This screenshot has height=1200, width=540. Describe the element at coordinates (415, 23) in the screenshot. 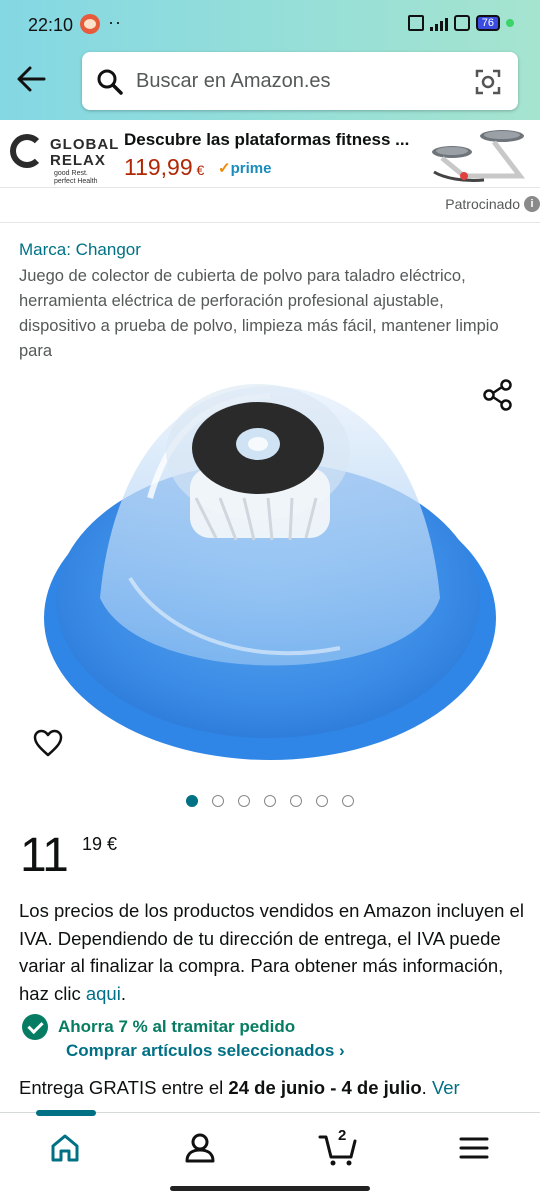

I see `vibrate-icon` at that location.